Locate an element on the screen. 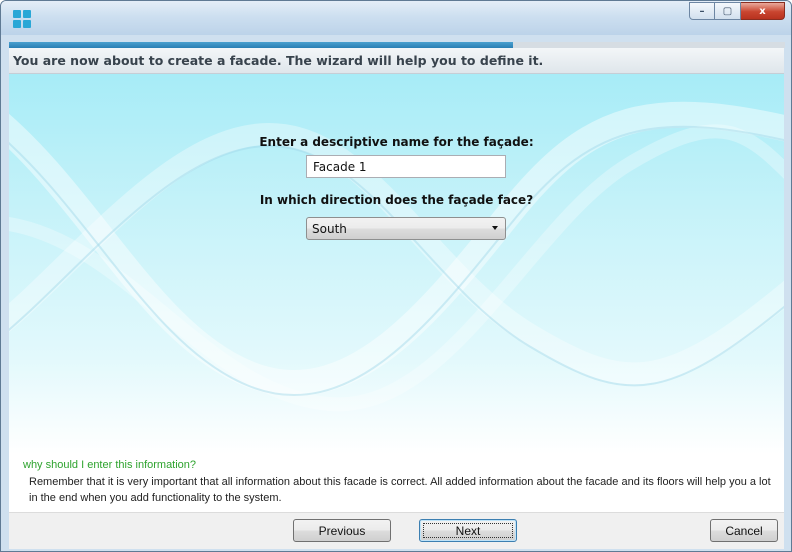  window-controls: – ▢ x is located at coordinates (737, 11).